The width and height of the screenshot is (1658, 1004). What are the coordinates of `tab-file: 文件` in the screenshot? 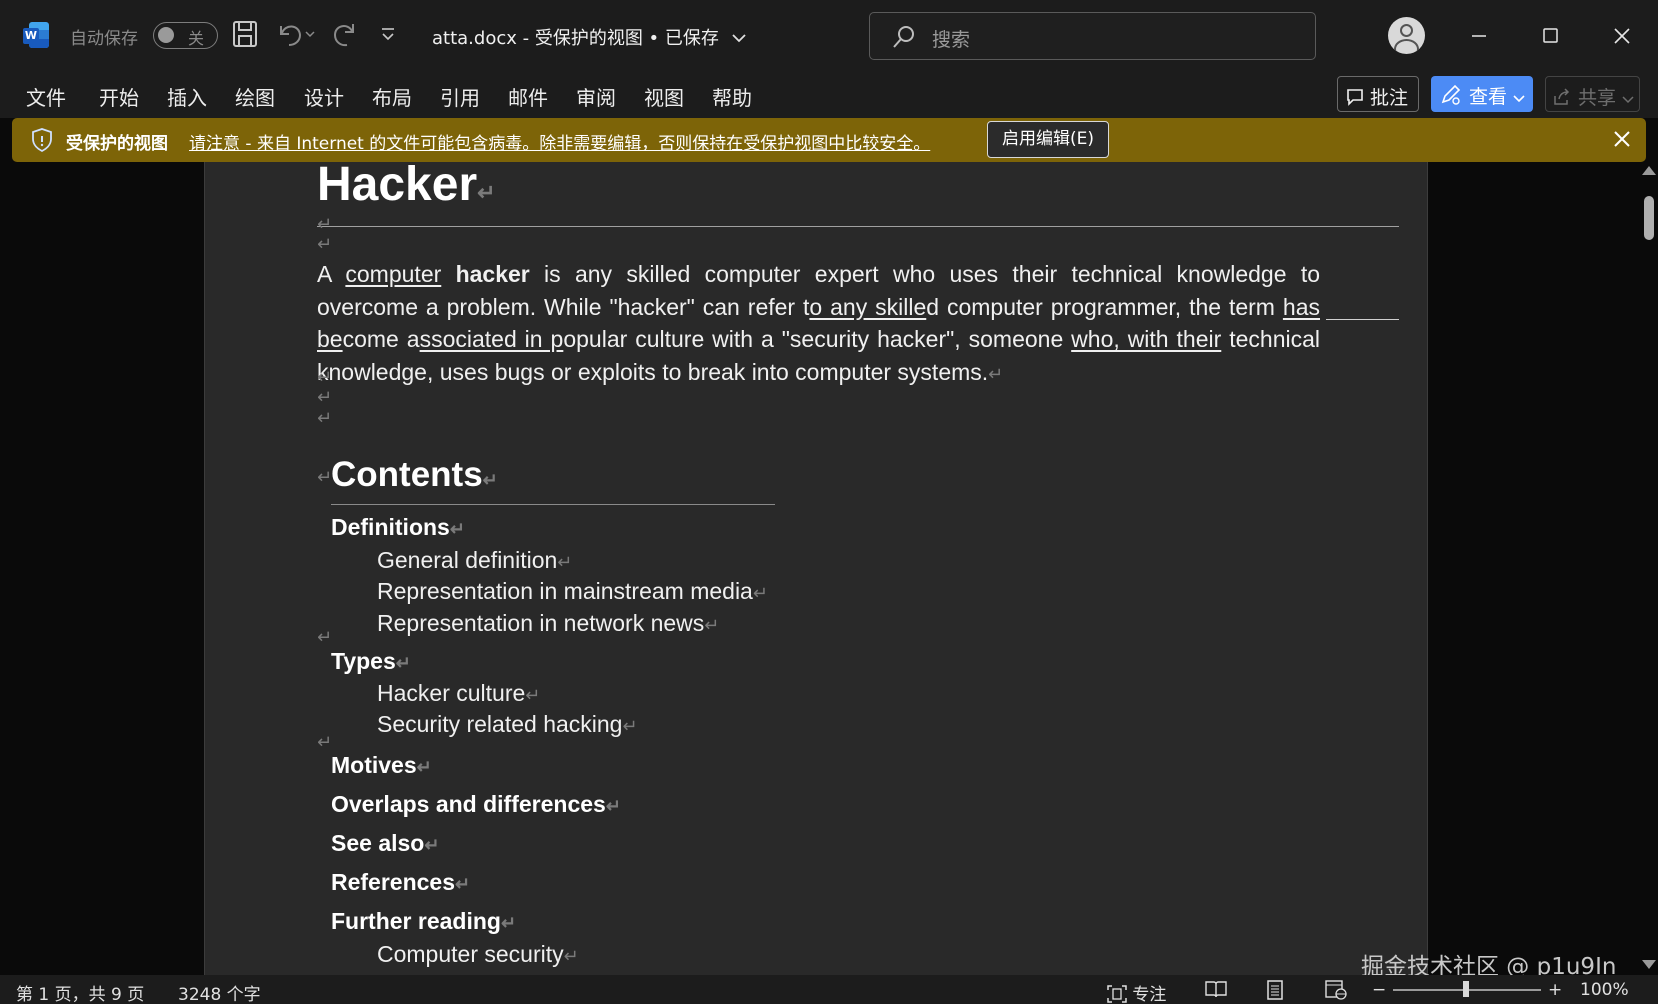 It's located at (46, 96).